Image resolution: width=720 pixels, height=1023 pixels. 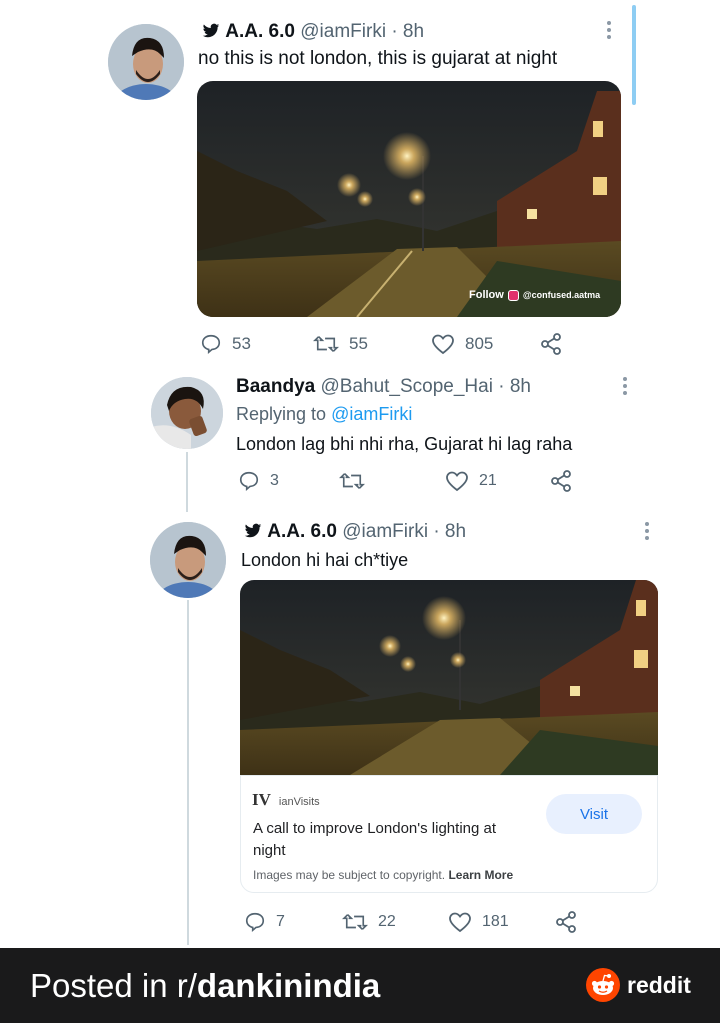 I want to click on reply-count: 53, so click(x=241, y=343).